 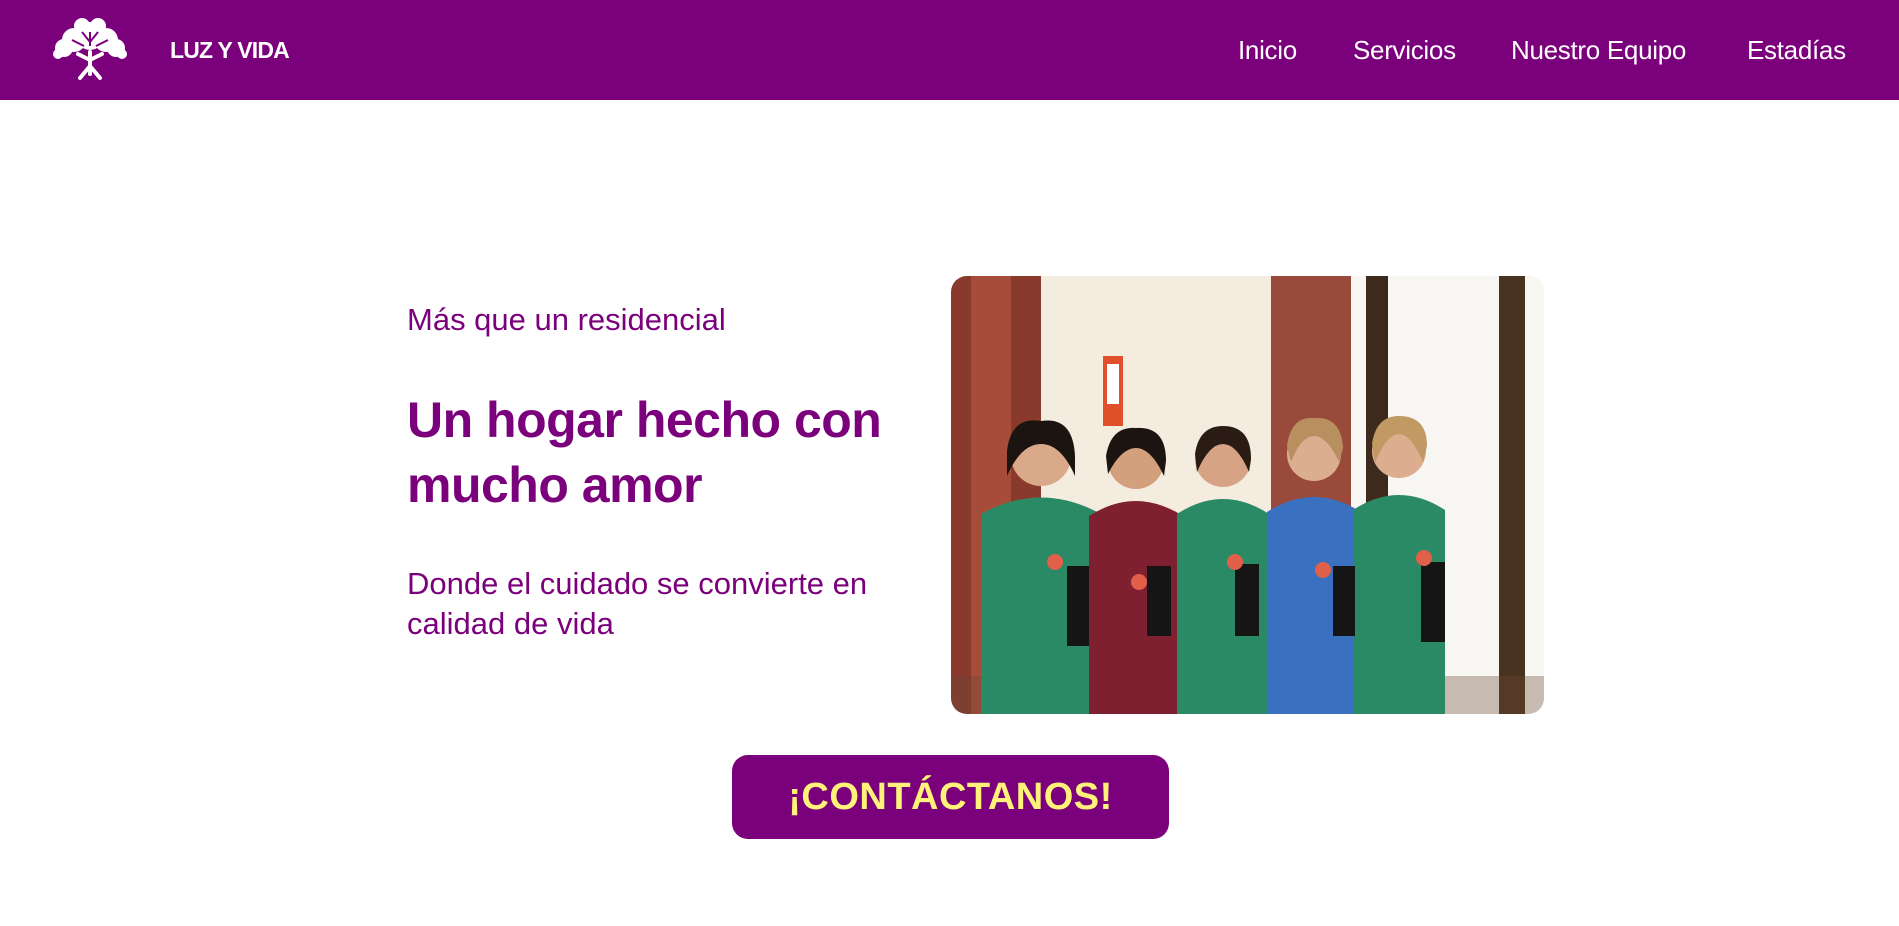 I want to click on nav-link-inicio: Inicio, so click(x=1267, y=50).